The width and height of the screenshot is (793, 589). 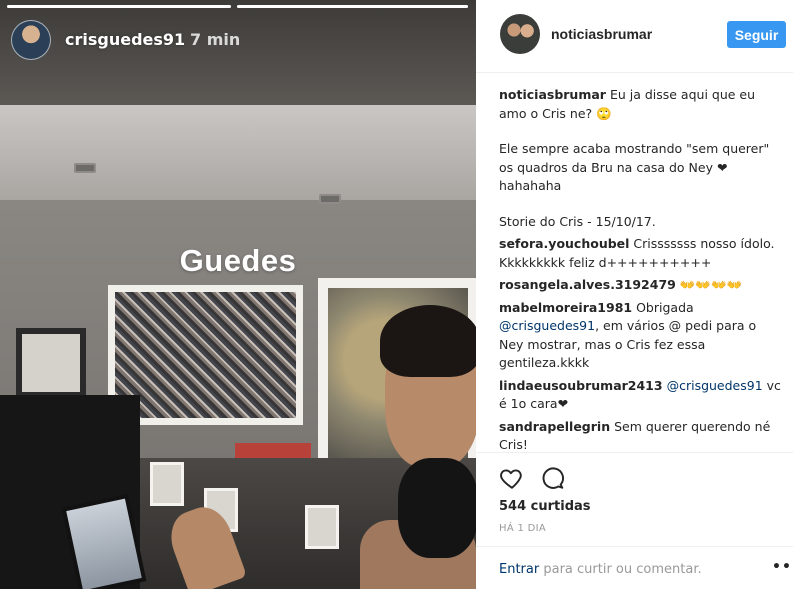 I want to click on author-username: noticiasbrumar, so click(x=601, y=34).